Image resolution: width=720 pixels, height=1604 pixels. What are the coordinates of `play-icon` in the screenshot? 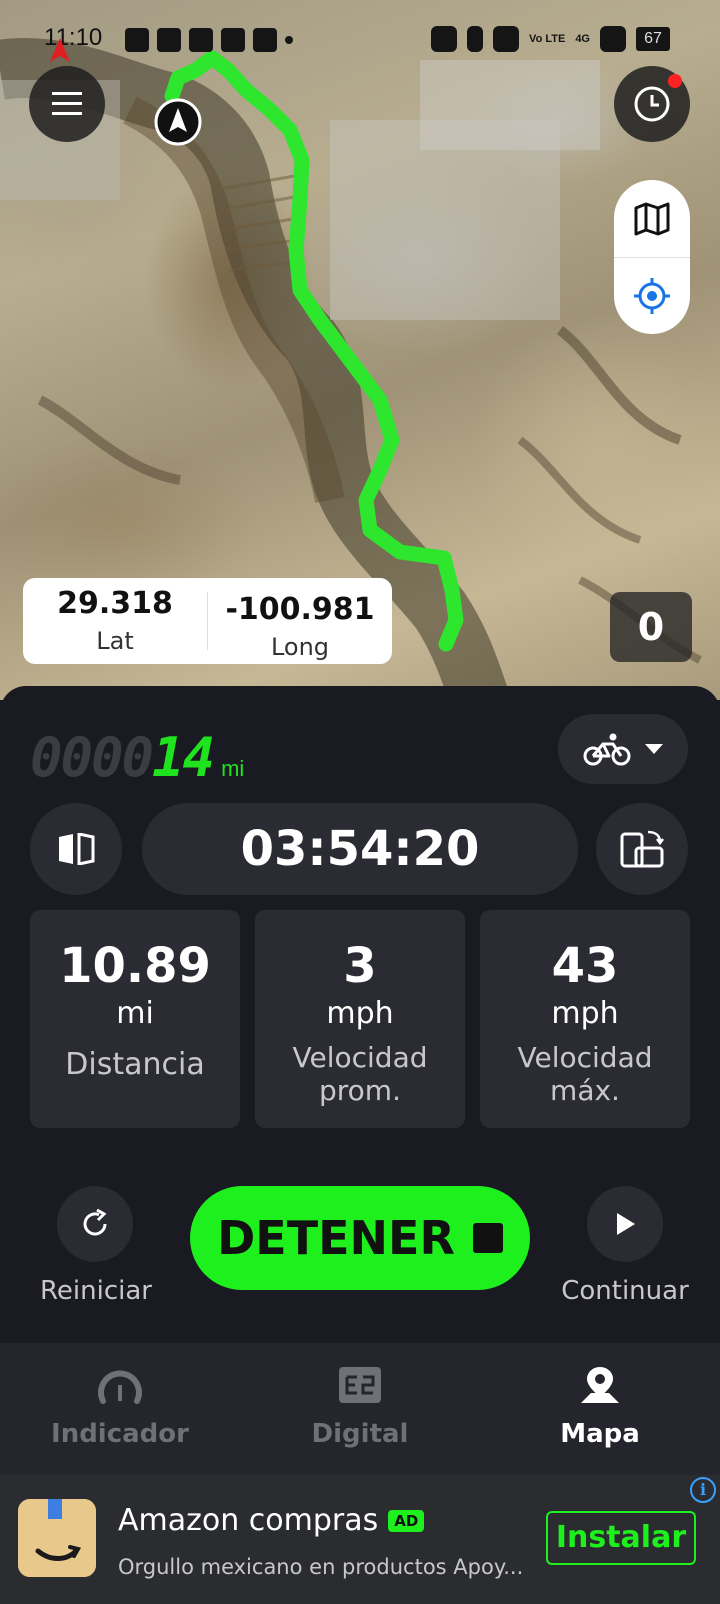 It's located at (626, 1224).